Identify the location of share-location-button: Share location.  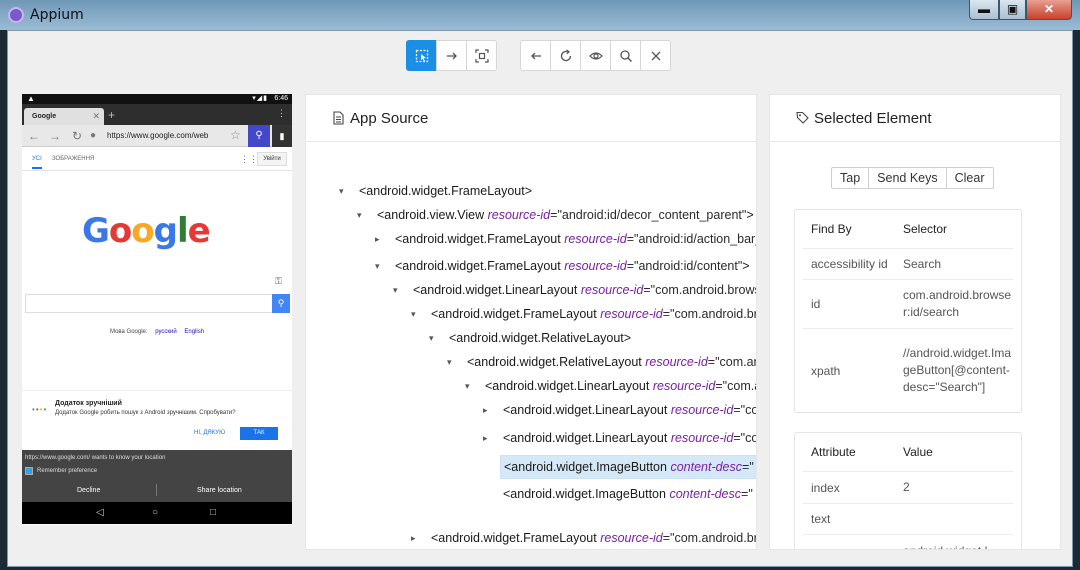
(219, 490).